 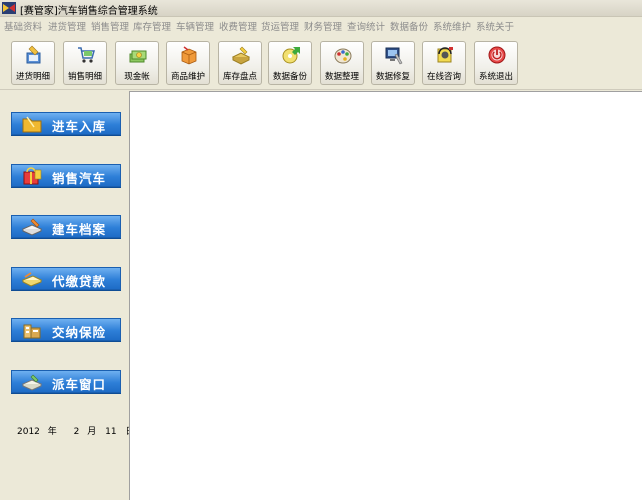 What do you see at coordinates (32, 279) in the screenshot?
I see `notepad-icon` at bounding box center [32, 279].